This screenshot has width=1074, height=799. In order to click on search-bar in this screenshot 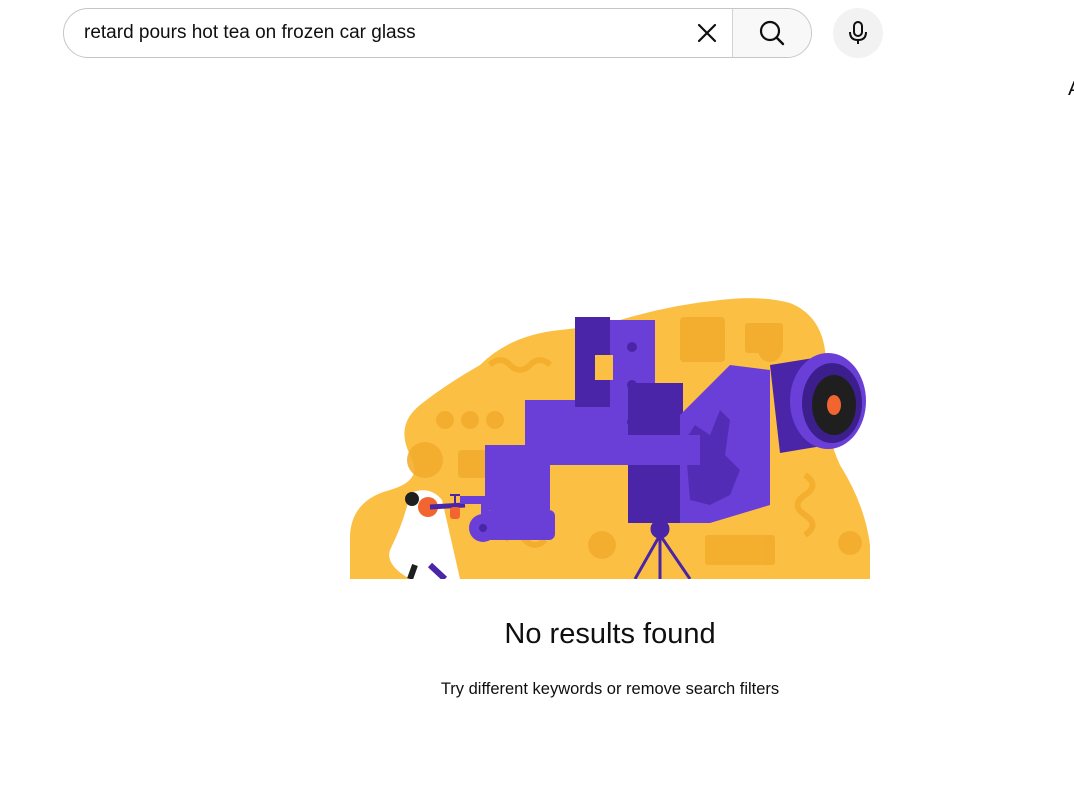, I will do `click(437, 33)`.